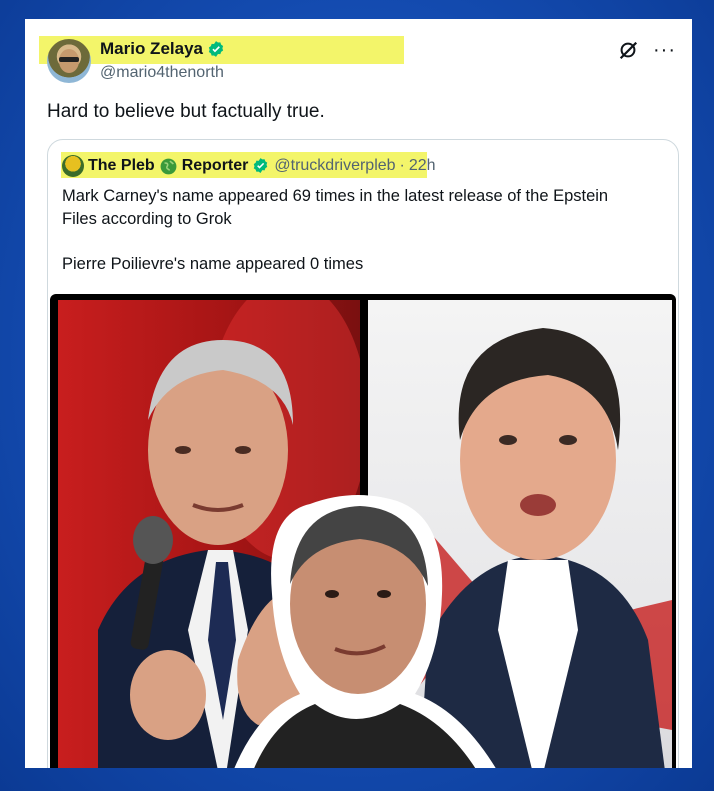 The width and height of the screenshot is (714, 791). What do you see at coordinates (121, 166) in the screenshot?
I see `quoted-name-part1: The Pleb` at bounding box center [121, 166].